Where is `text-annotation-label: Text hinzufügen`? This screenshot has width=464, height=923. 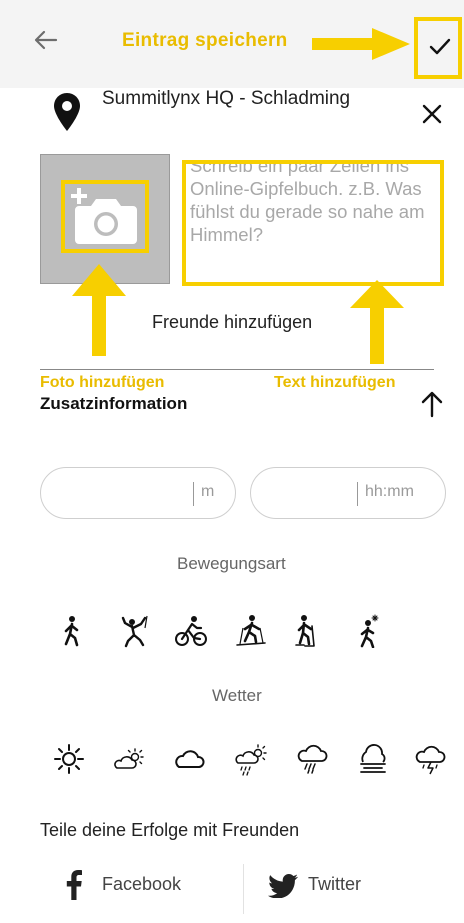 text-annotation-label: Text hinzufügen is located at coordinates (335, 382).